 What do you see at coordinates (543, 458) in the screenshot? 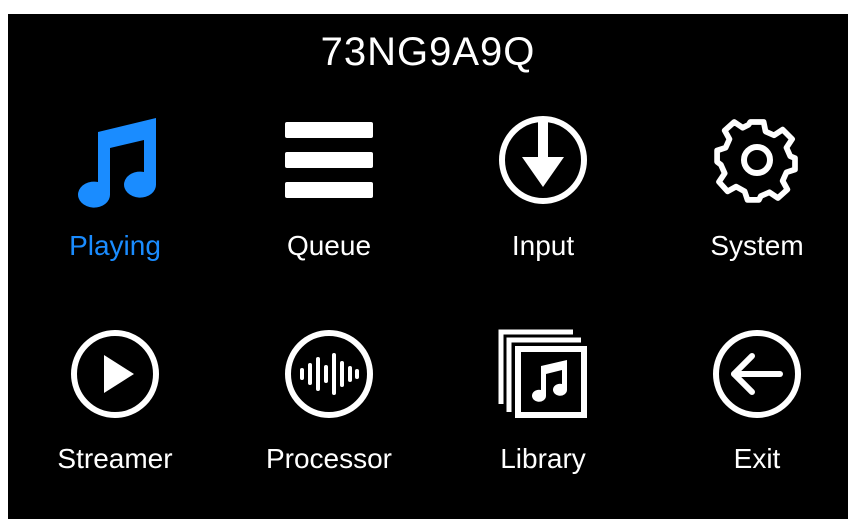
I see `menu-label: Library` at bounding box center [543, 458].